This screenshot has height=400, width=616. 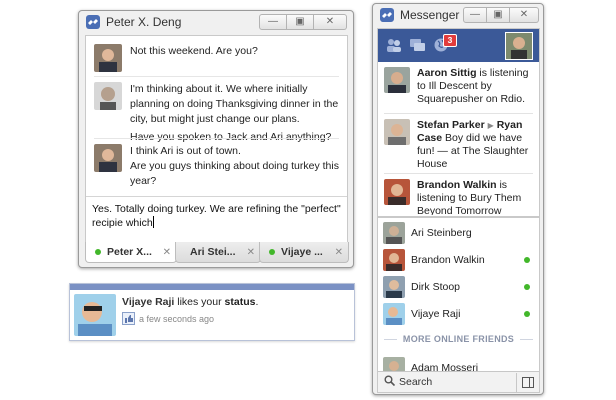 What do you see at coordinates (144, 22) in the screenshot?
I see `chat-title: Peter X. Deng` at bounding box center [144, 22].